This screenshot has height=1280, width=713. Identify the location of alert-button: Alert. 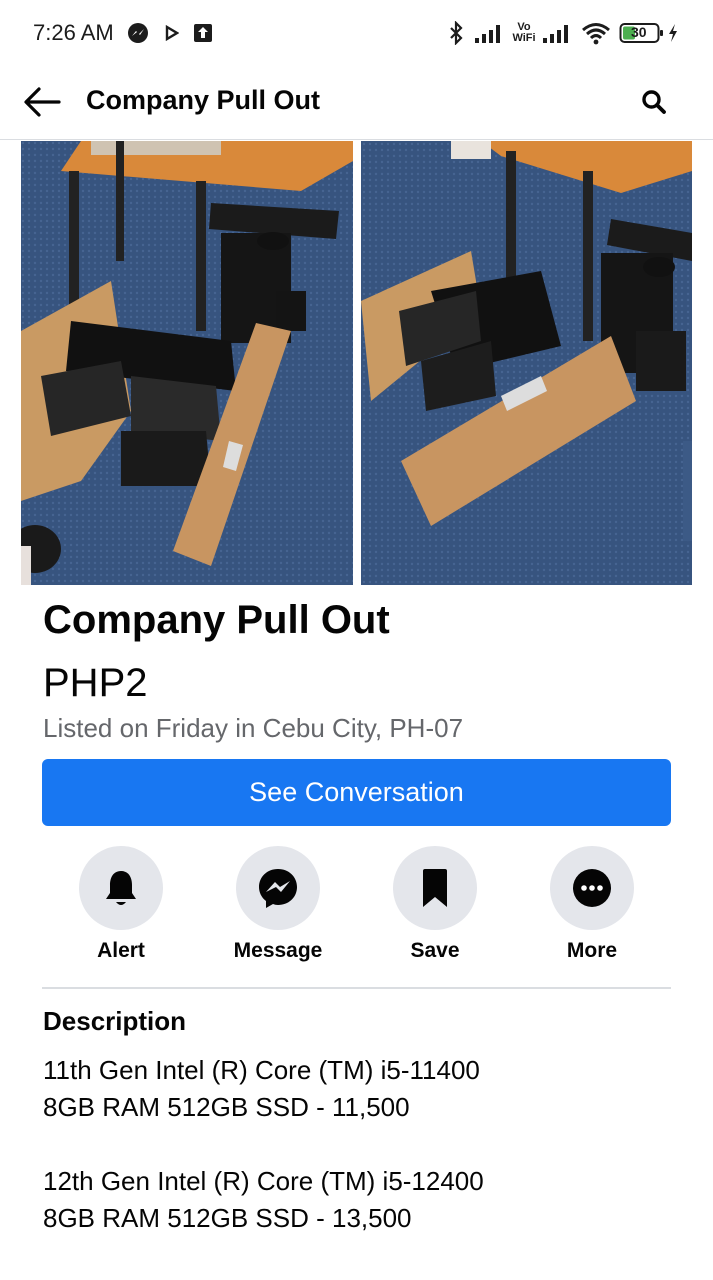
(121, 906).